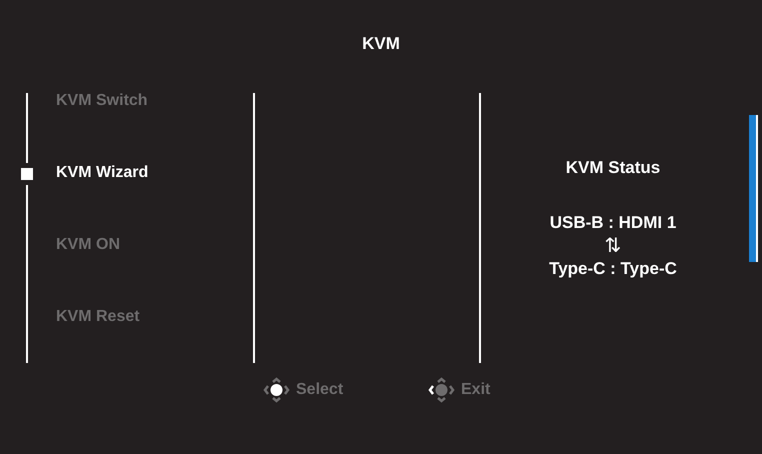 This screenshot has height=454, width=762. I want to click on status-heading: KVM Status, so click(613, 168).